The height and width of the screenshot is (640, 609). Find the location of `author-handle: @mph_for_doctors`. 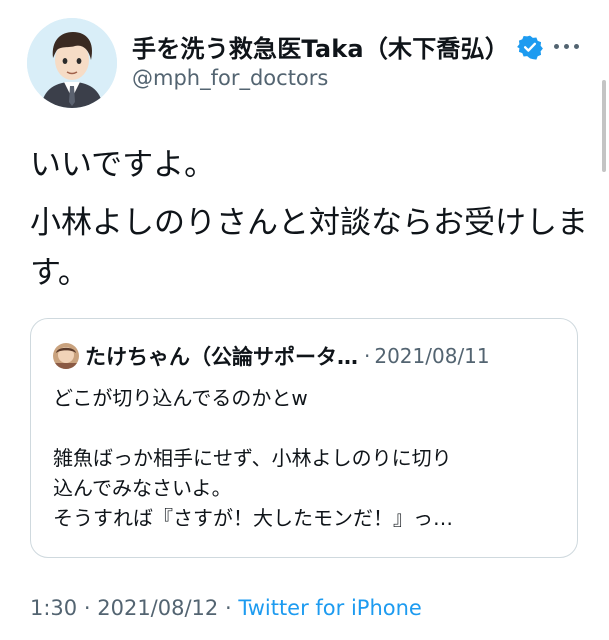

author-handle: @mph_for_doctors is located at coordinates (230, 78).